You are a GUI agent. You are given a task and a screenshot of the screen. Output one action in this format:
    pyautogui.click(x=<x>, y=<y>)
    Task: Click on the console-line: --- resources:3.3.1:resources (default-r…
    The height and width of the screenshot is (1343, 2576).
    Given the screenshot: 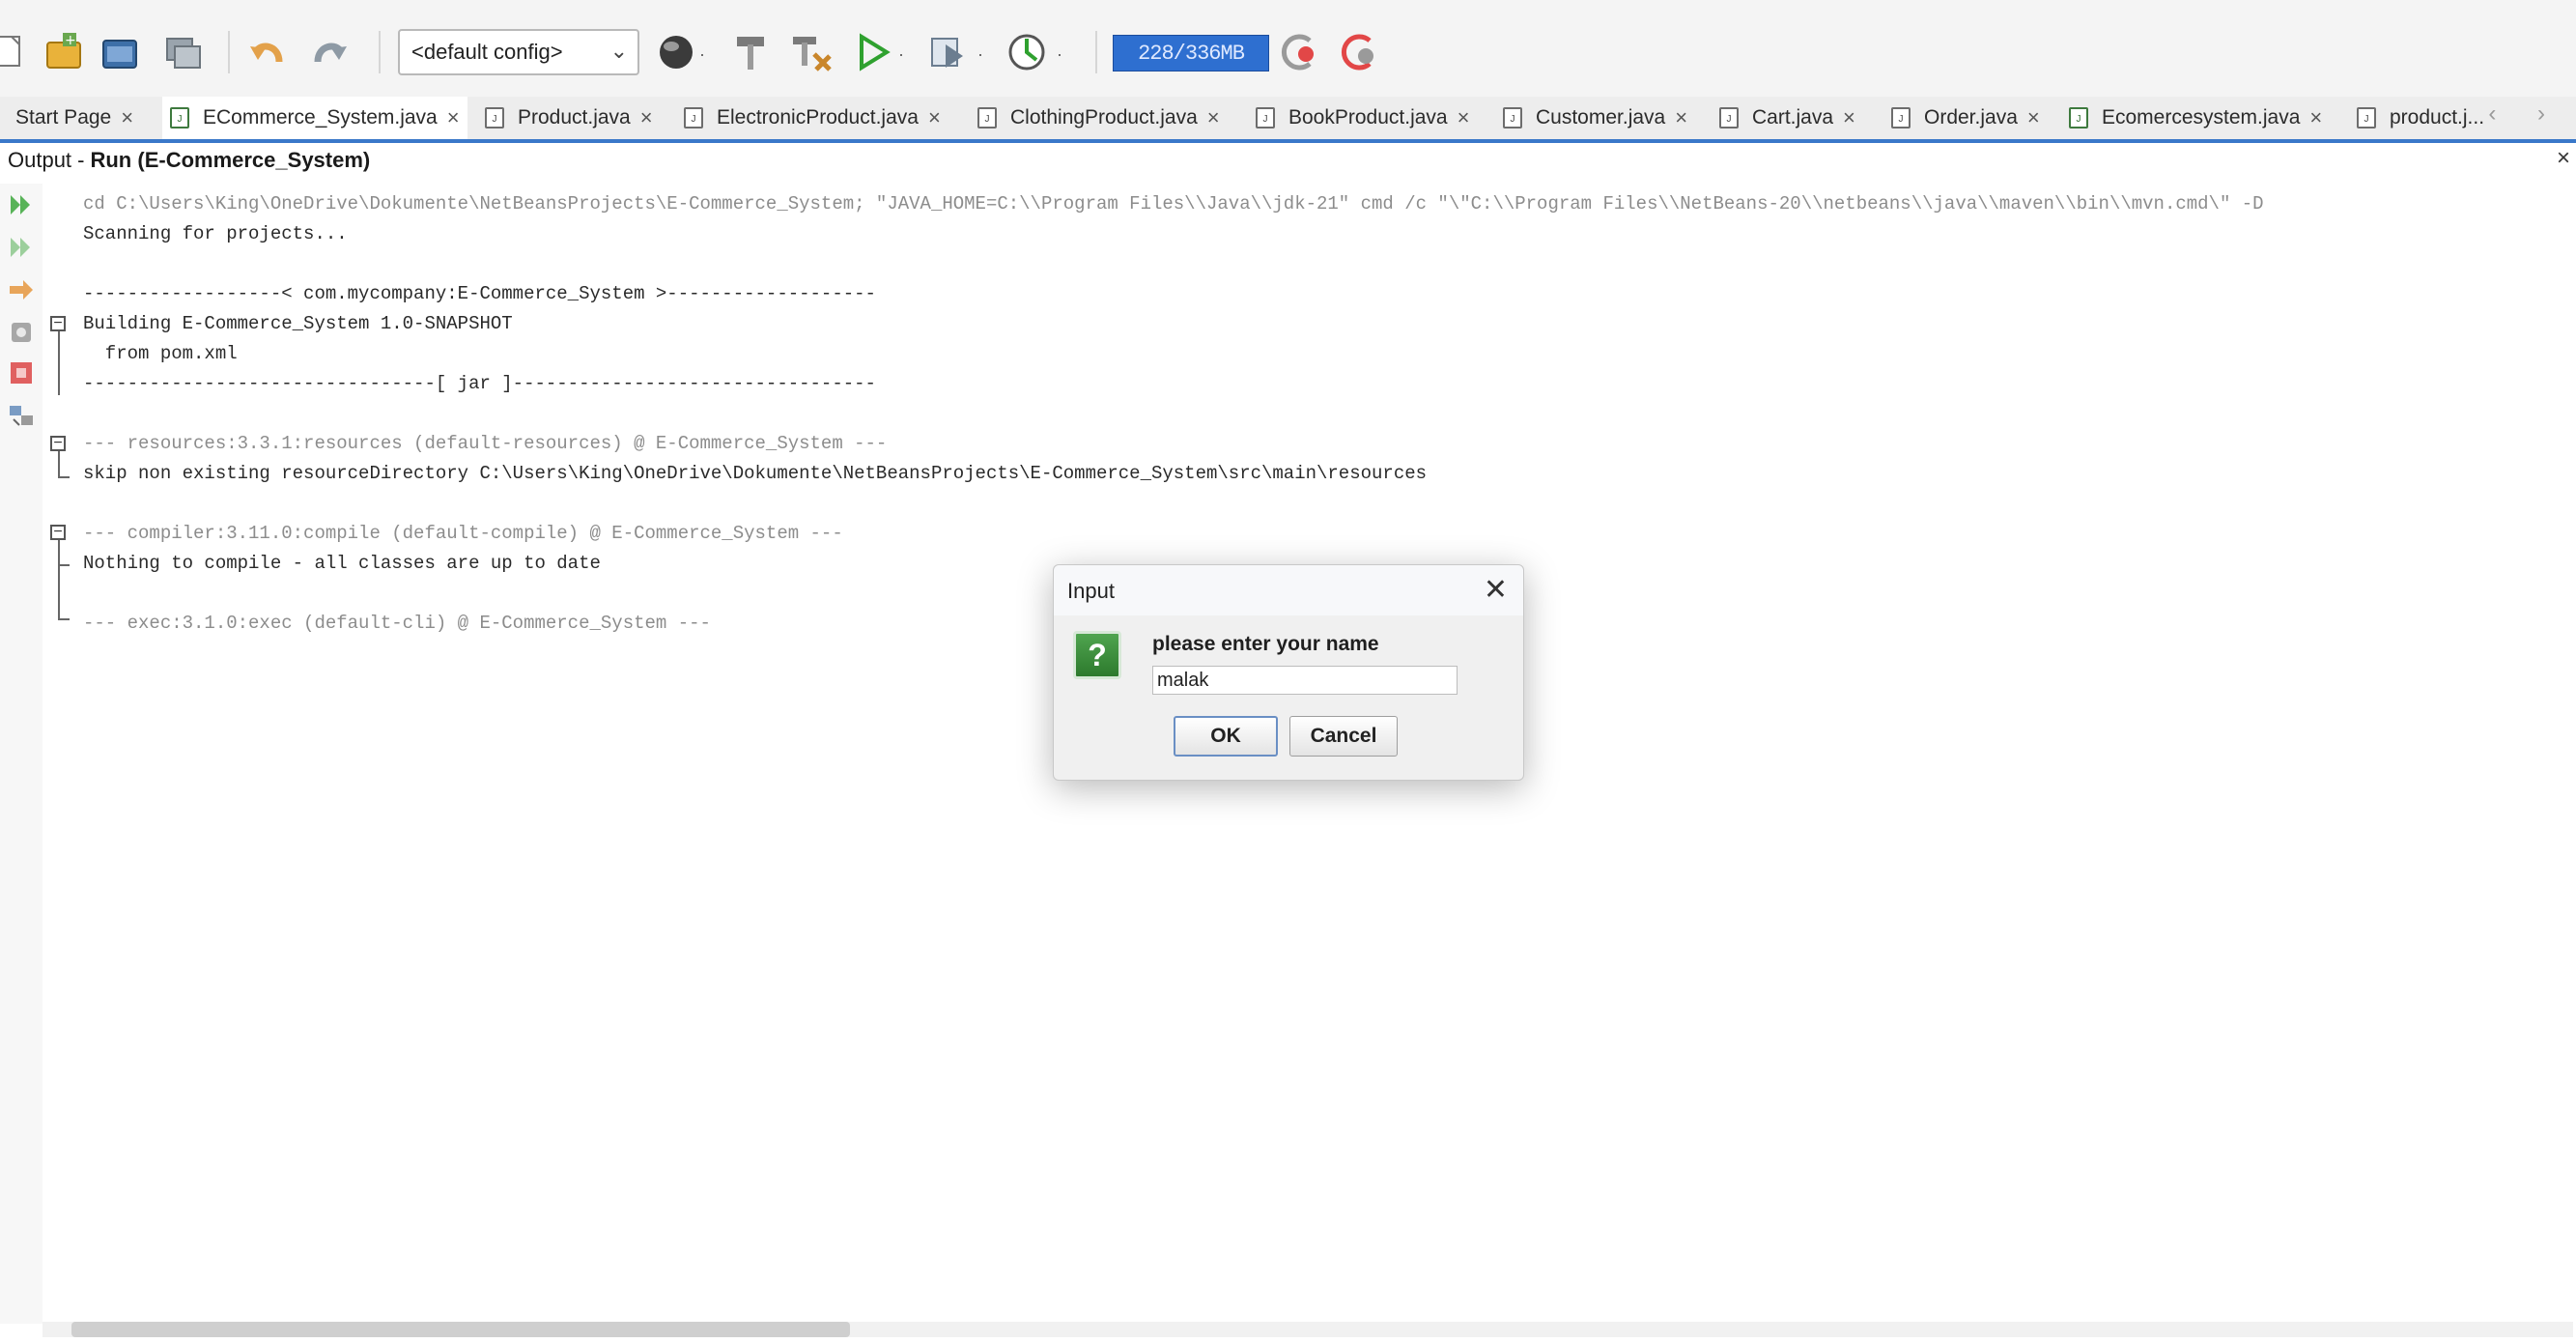 What is the action you would take?
    pyautogui.click(x=485, y=443)
    